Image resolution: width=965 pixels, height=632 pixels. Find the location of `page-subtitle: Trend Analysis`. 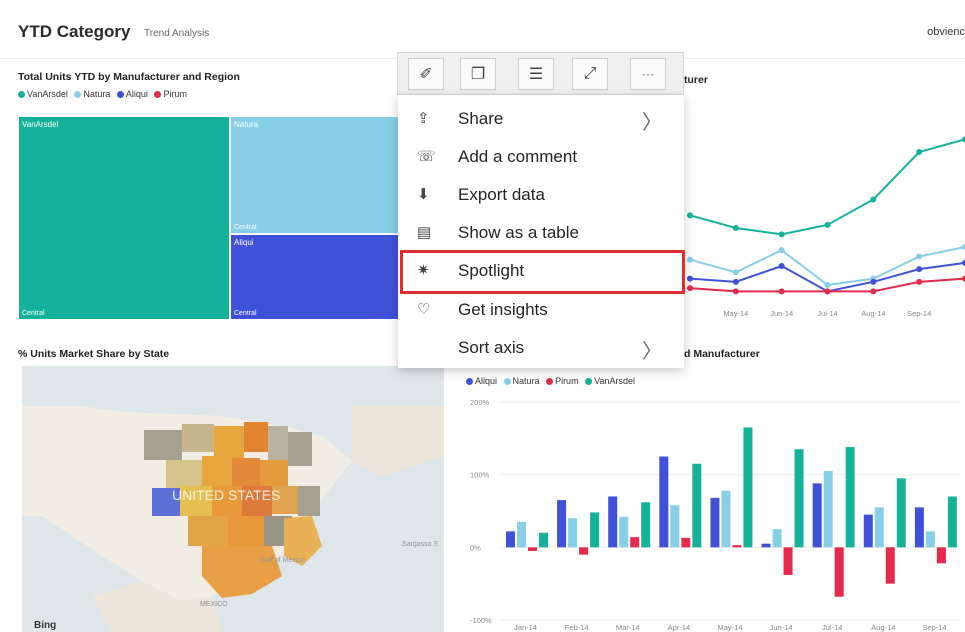

page-subtitle: Trend Analysis is located at coordinates (177, 33).